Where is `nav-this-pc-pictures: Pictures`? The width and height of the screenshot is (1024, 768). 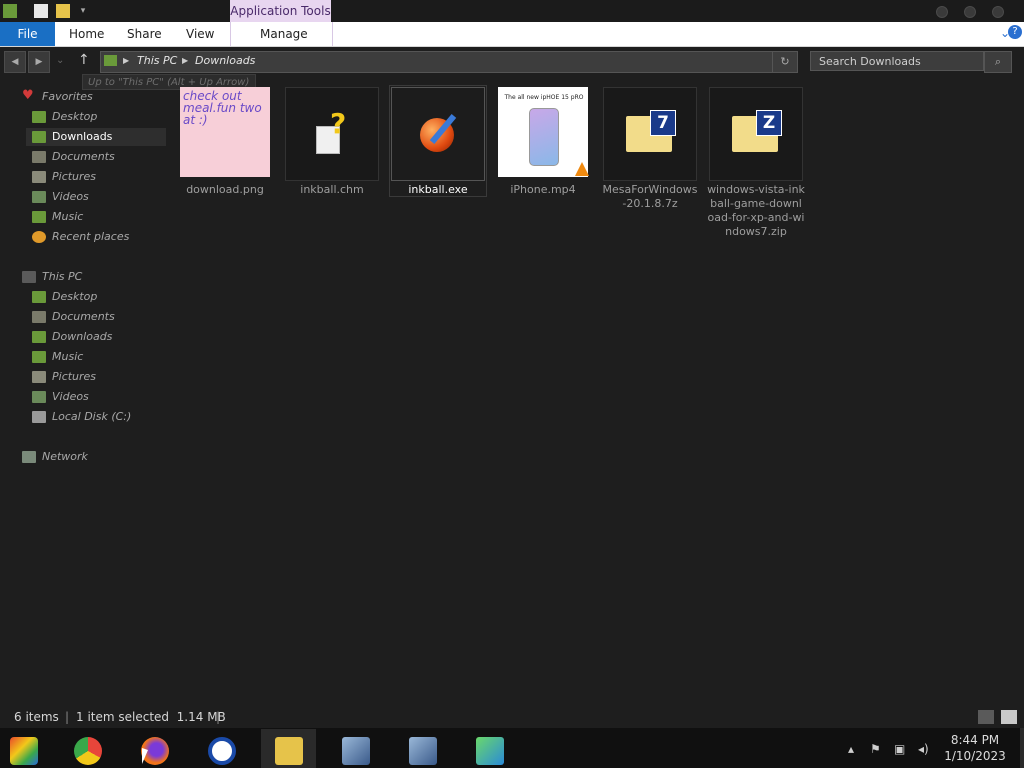
nav-this-pc-pictures: Pictures is located at coordinates (92, 377).